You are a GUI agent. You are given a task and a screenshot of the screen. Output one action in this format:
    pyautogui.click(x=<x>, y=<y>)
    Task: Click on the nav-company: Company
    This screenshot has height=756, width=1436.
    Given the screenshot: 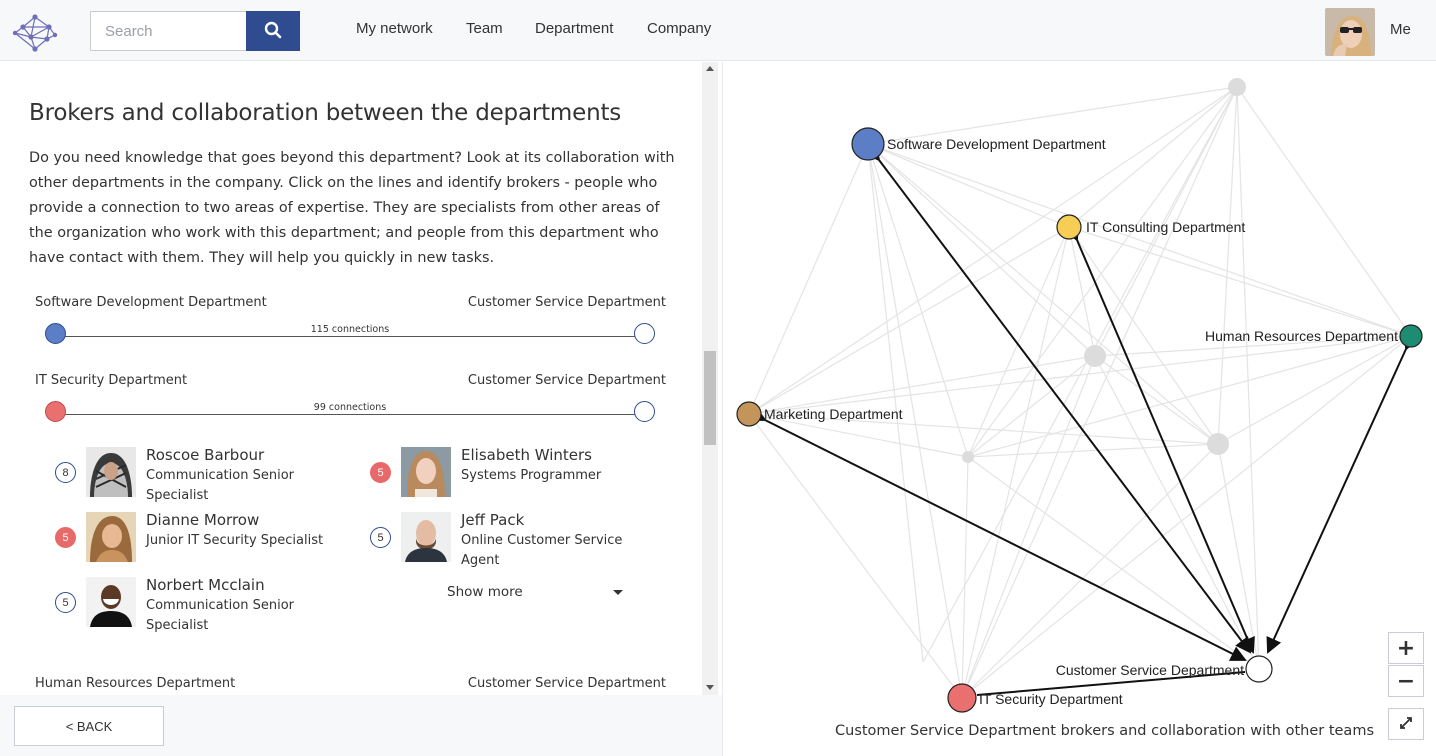 What is the action you would take?
    pyautogui.click(x=679, y=28)
    